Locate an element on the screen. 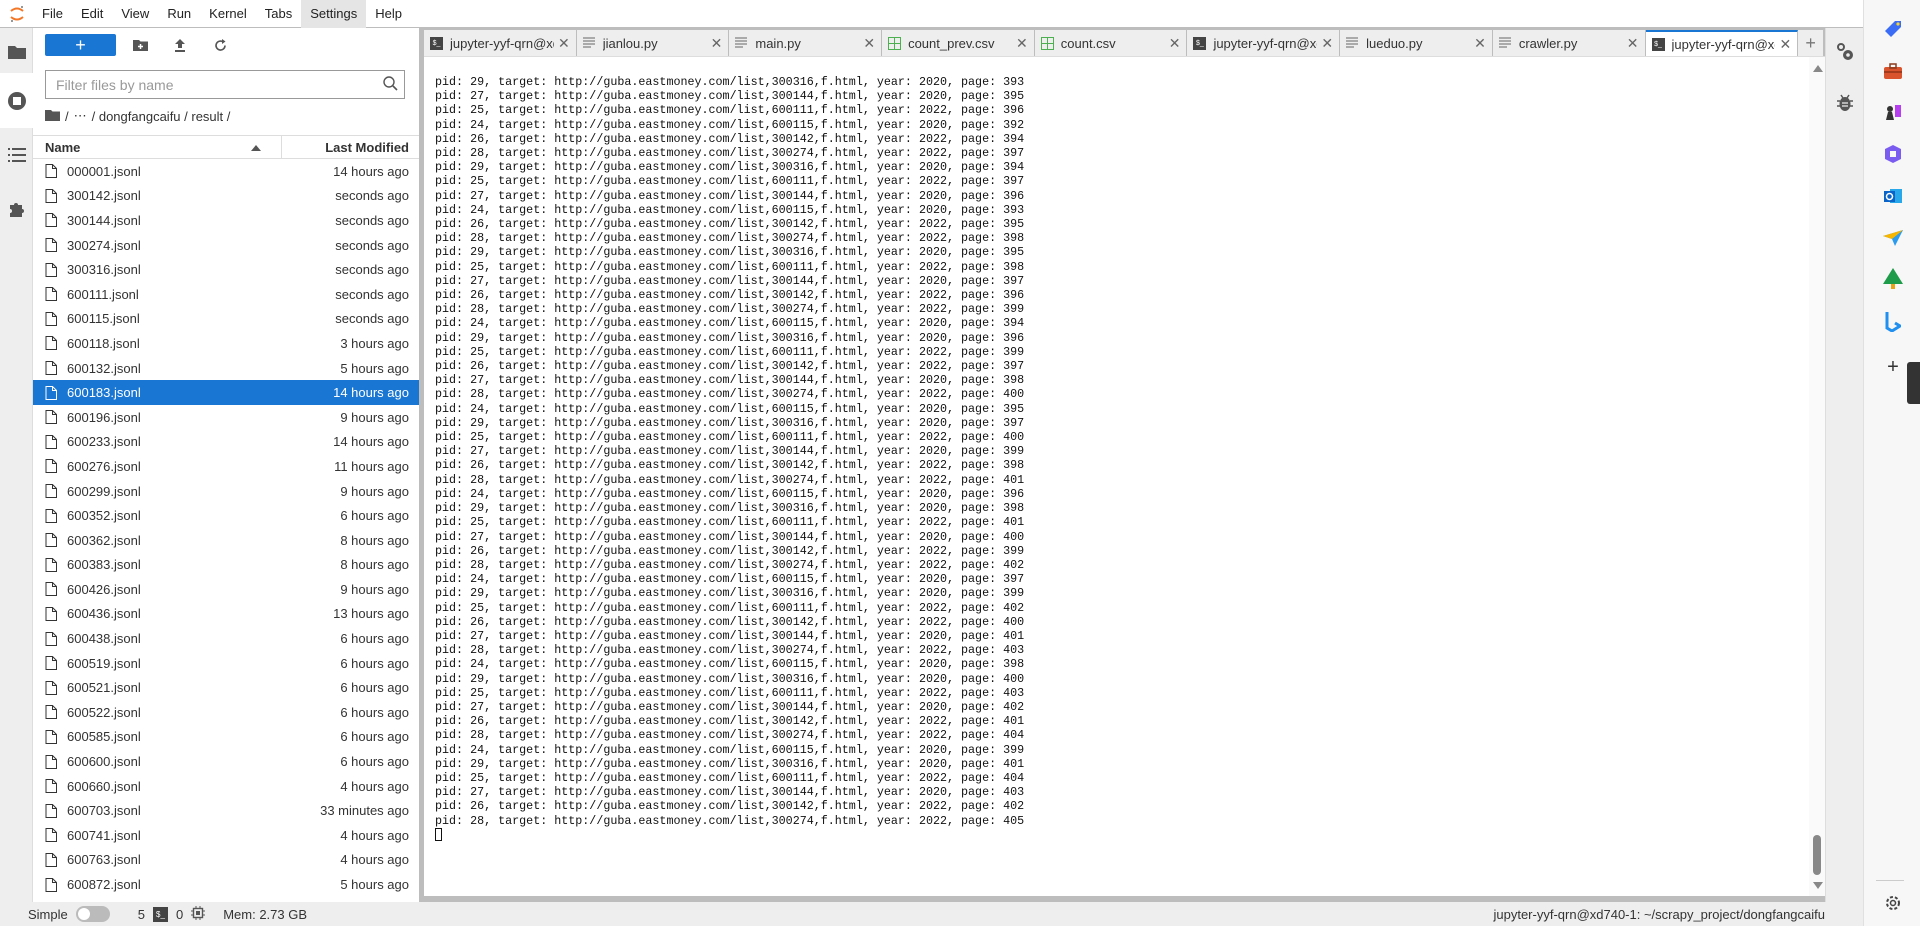 The width and height of the screenshot is (1920, 926). kernels-count: 0 is located at coordinates (179, 914).